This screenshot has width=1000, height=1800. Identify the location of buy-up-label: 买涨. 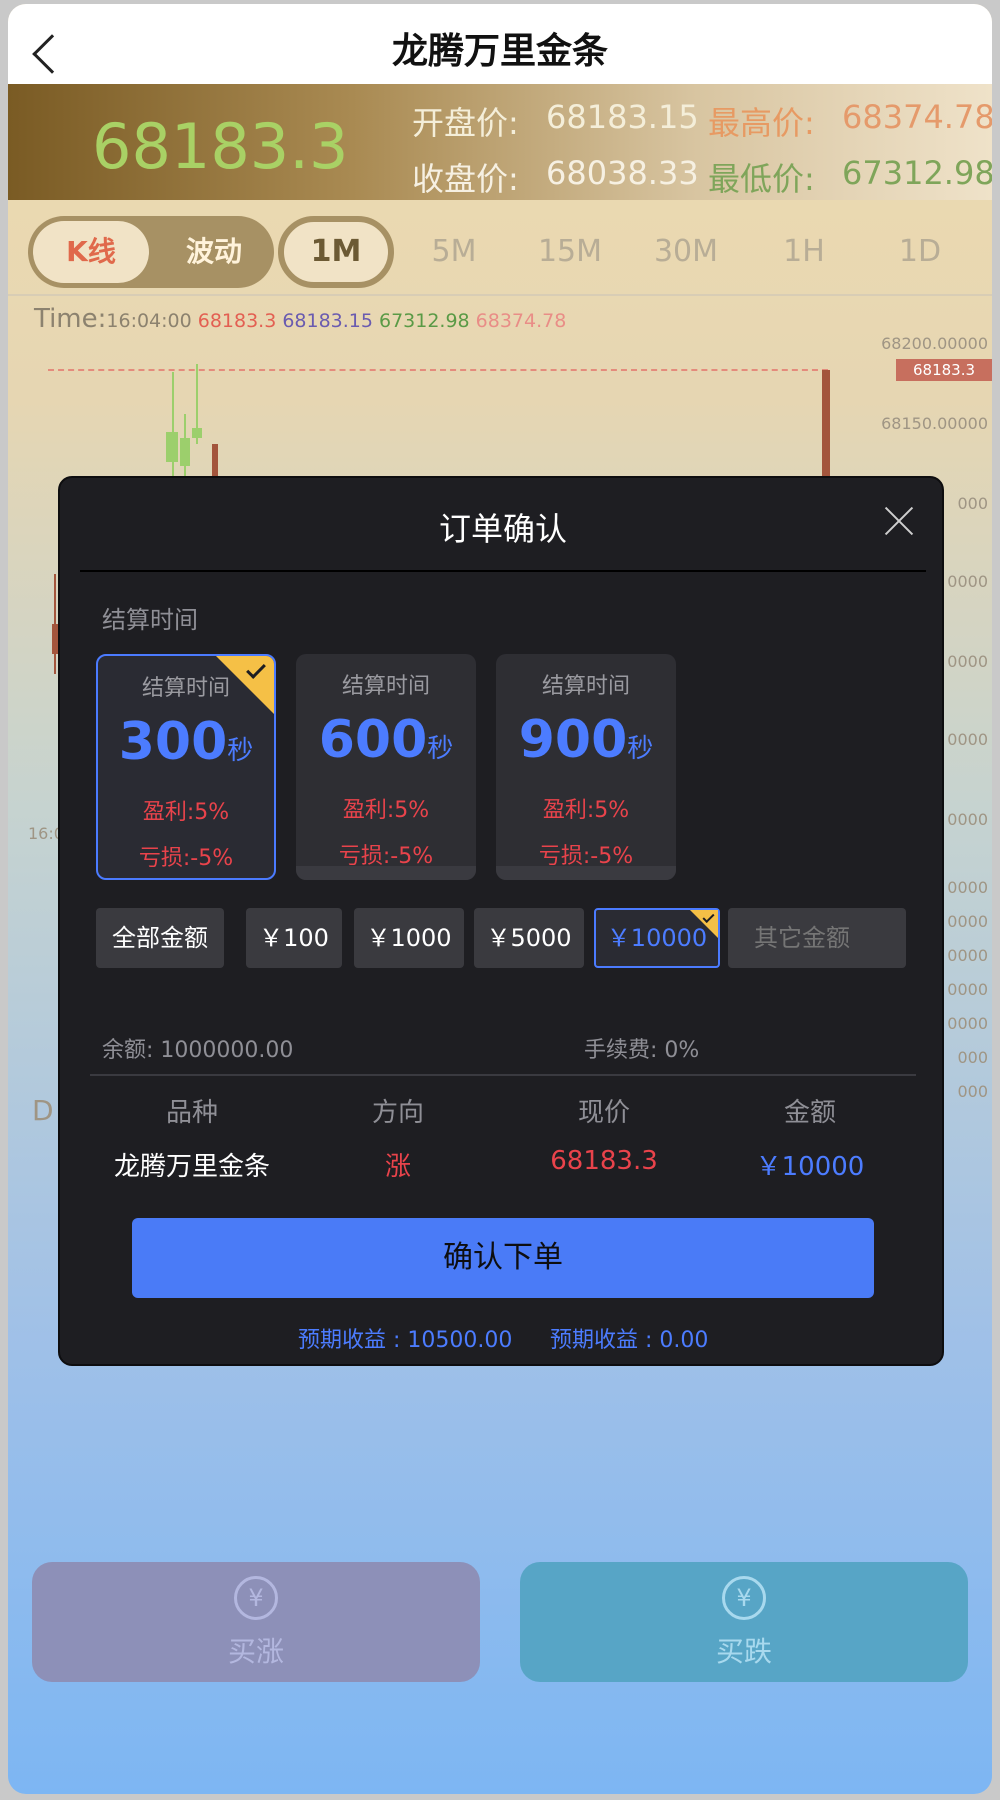
(255, 1651).